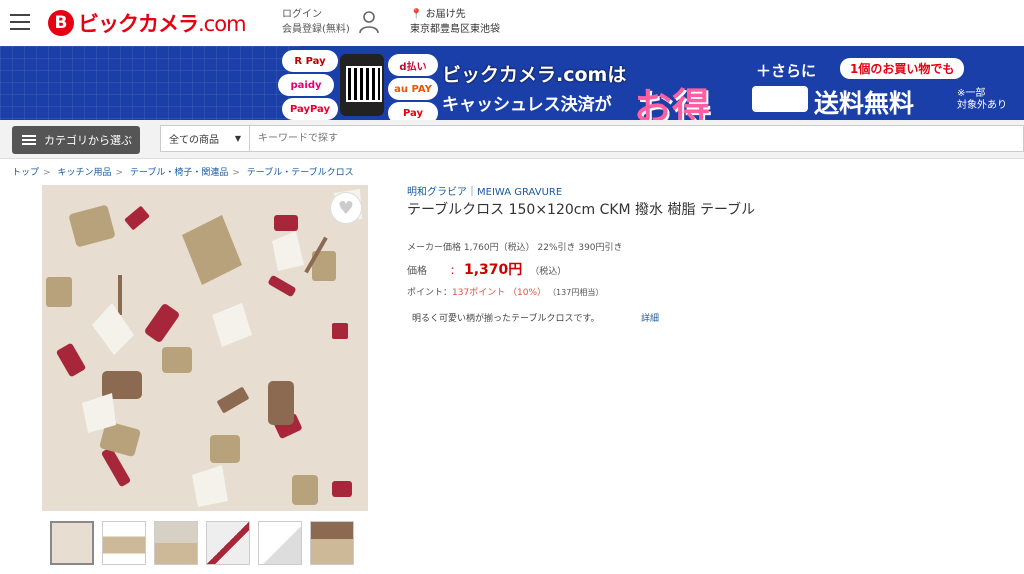 The width and height of the screenshot is (1024, 574). Describe the element at coordinates (493, 270) in the screenshot. I see `price-value: 1,370円` at that location.